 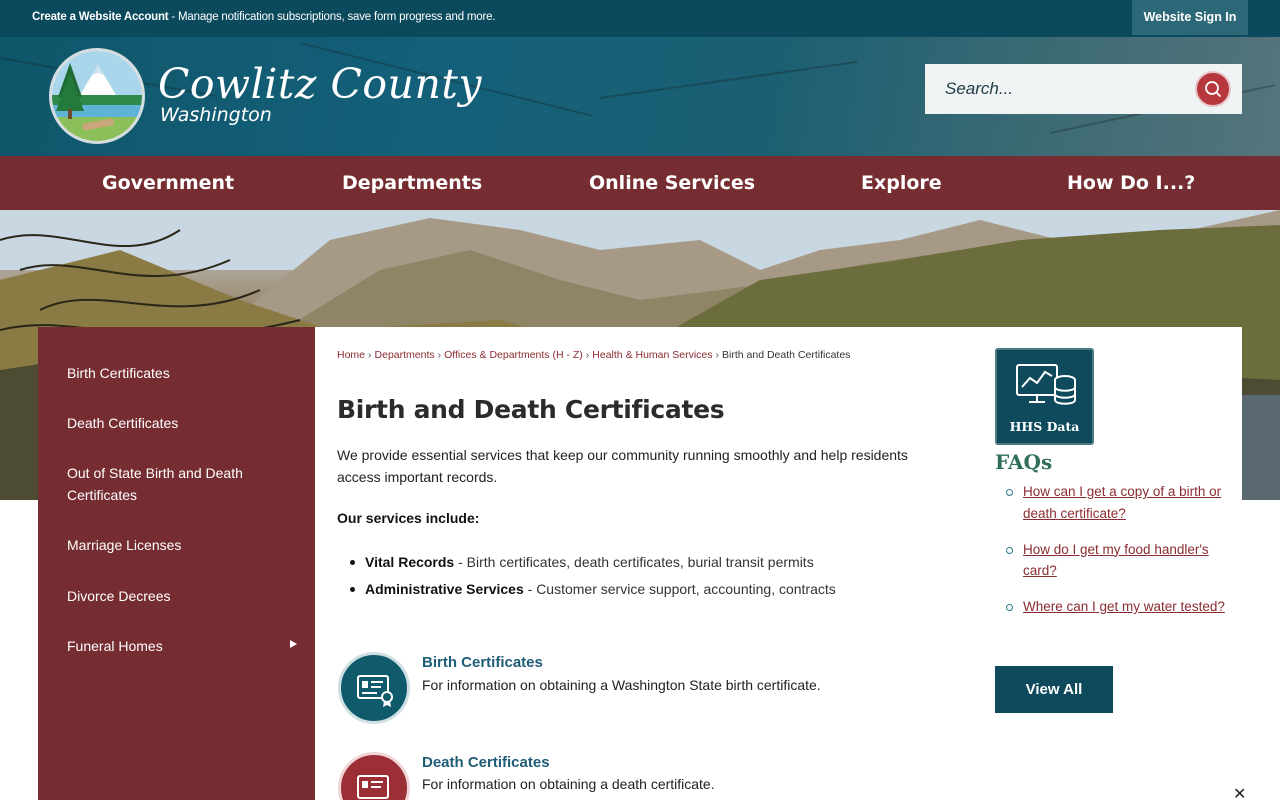 What do you see at coordinates (901, 183) in the screenshot?
I see `nav-explore: Explore` at bounding box center [901, 183].